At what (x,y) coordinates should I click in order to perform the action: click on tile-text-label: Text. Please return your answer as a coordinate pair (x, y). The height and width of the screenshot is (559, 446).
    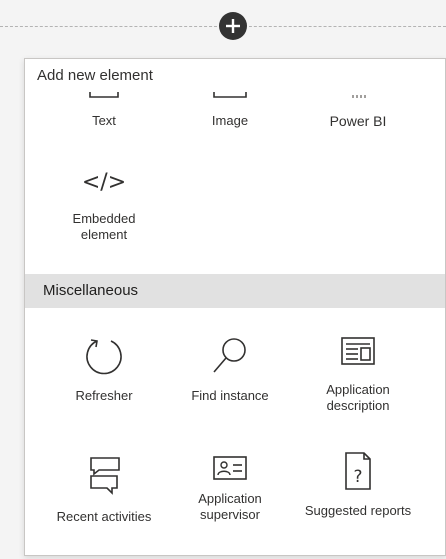
    Looking at the image, I should click on (104, 120).